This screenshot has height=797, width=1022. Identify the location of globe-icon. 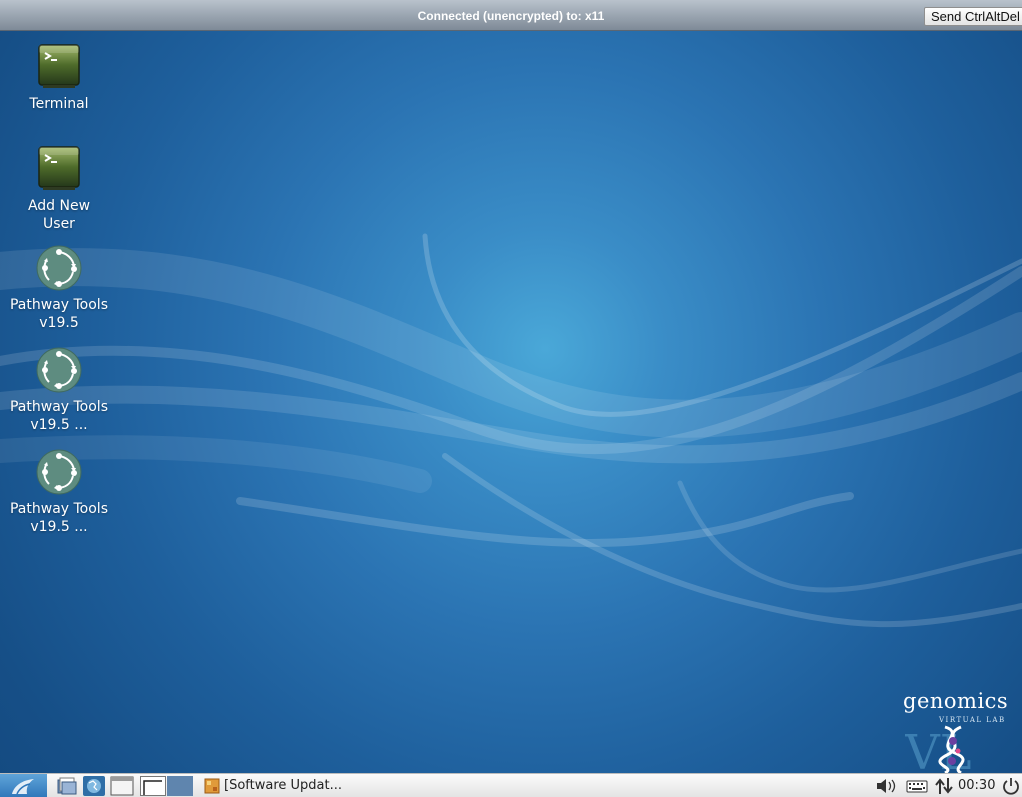
(94, 786).